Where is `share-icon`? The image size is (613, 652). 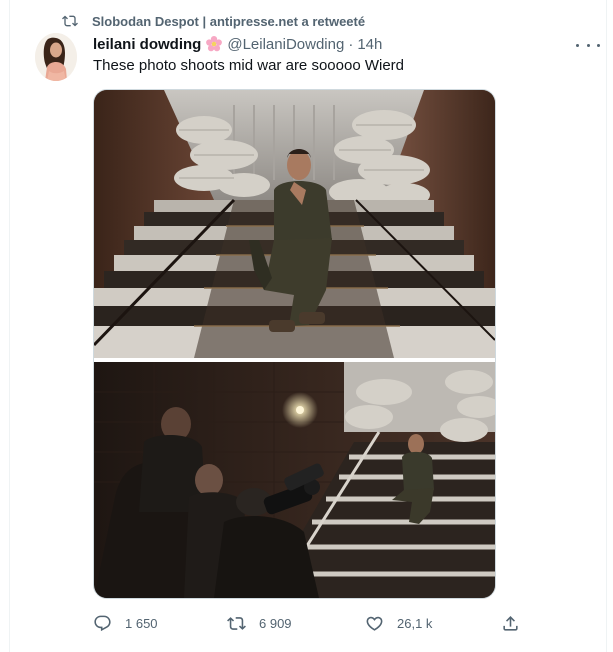
share-icon is located at coordinates (510, 623).